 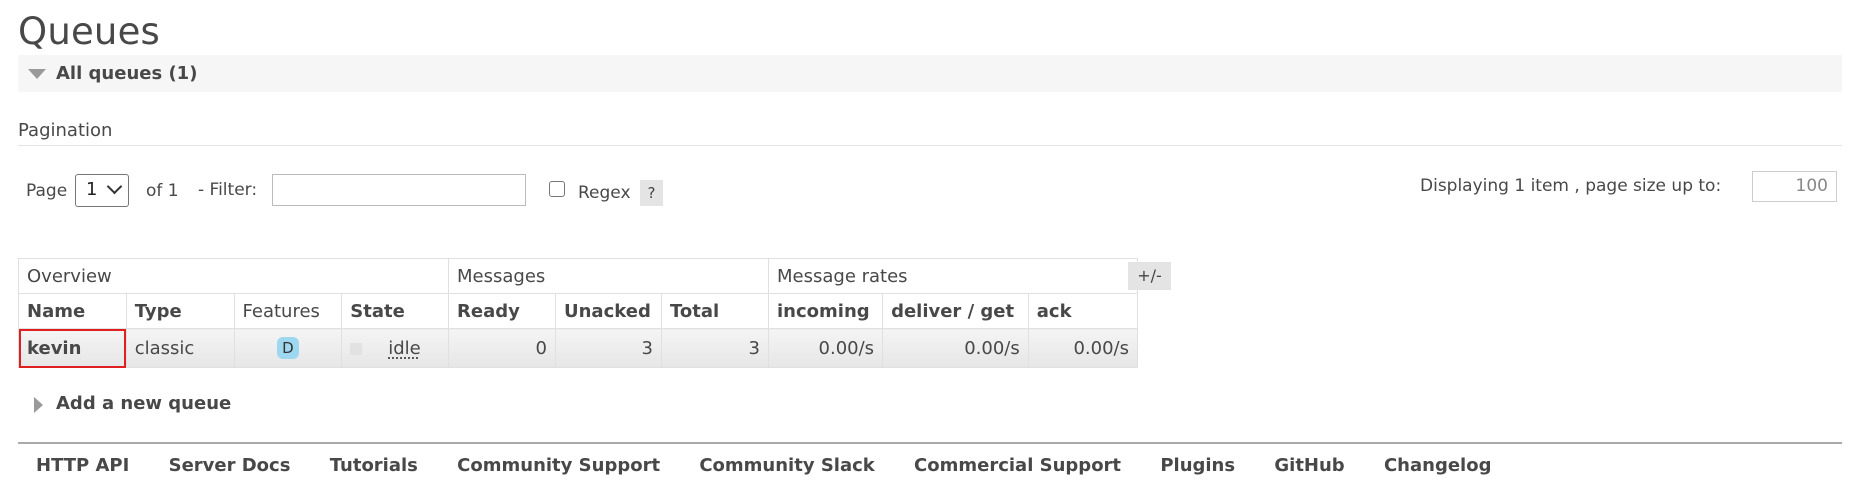 What do you see at coordinates (651, 193) in the screenshot?
I see `regex-help-button: ?` at bounding box center [651, 193].